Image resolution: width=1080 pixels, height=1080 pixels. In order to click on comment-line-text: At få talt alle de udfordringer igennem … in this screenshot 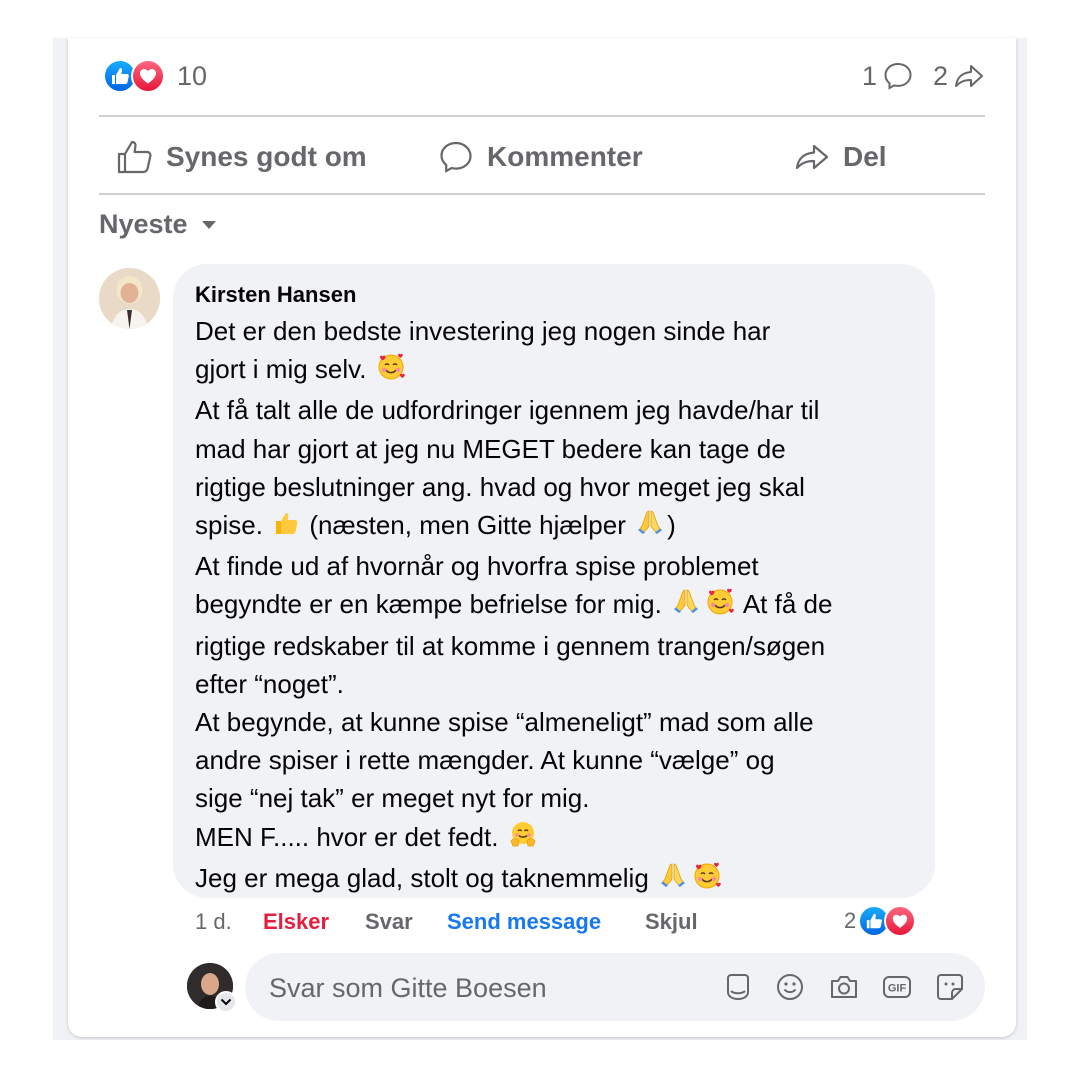, I will do `click(507, 410)`.